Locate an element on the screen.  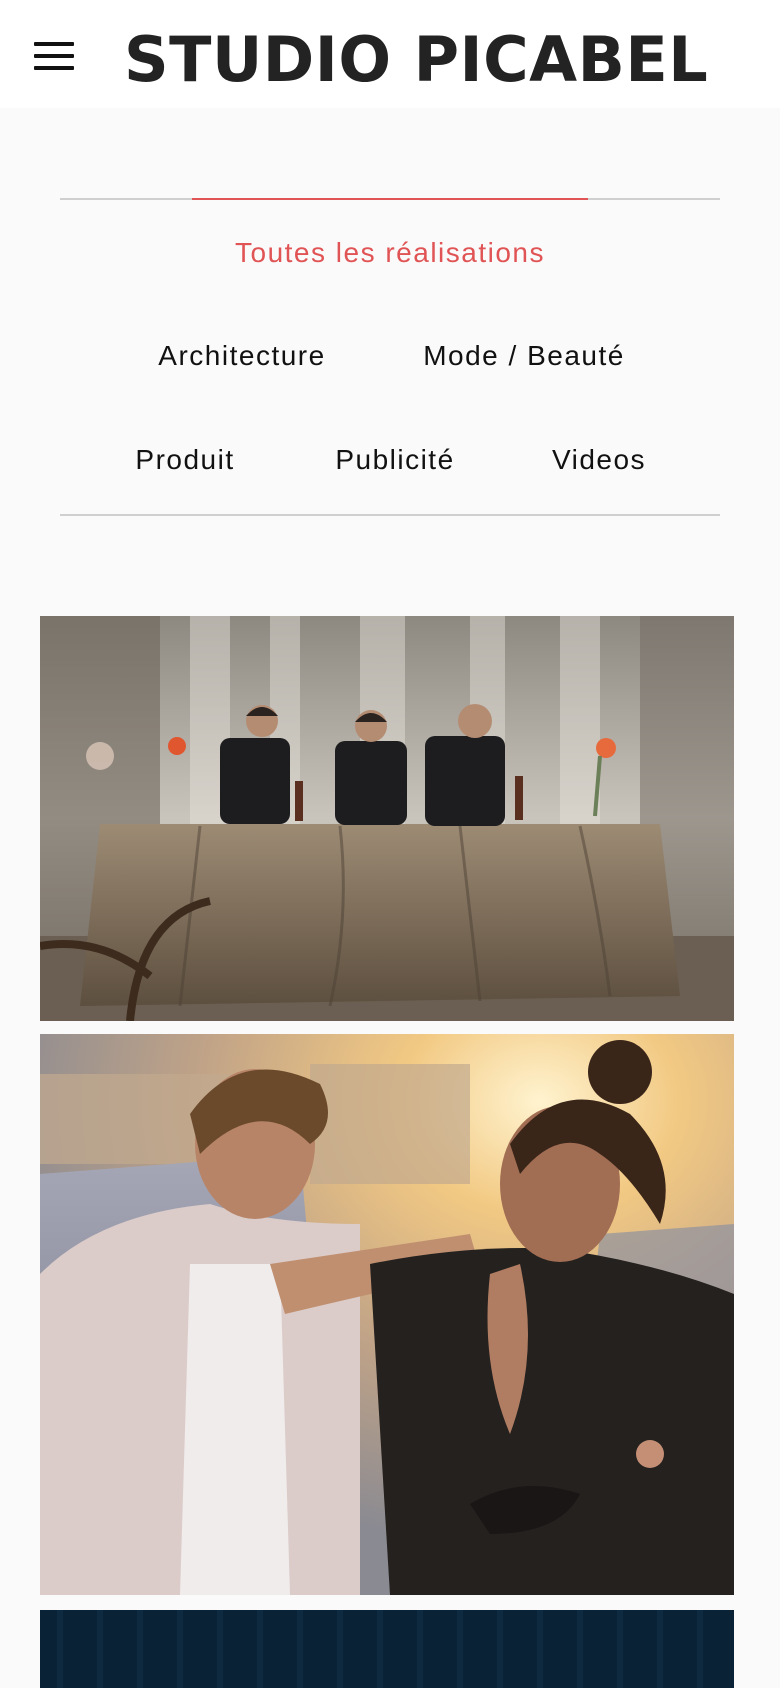
filter-divider-bottom is located at coordinates (390, 515).